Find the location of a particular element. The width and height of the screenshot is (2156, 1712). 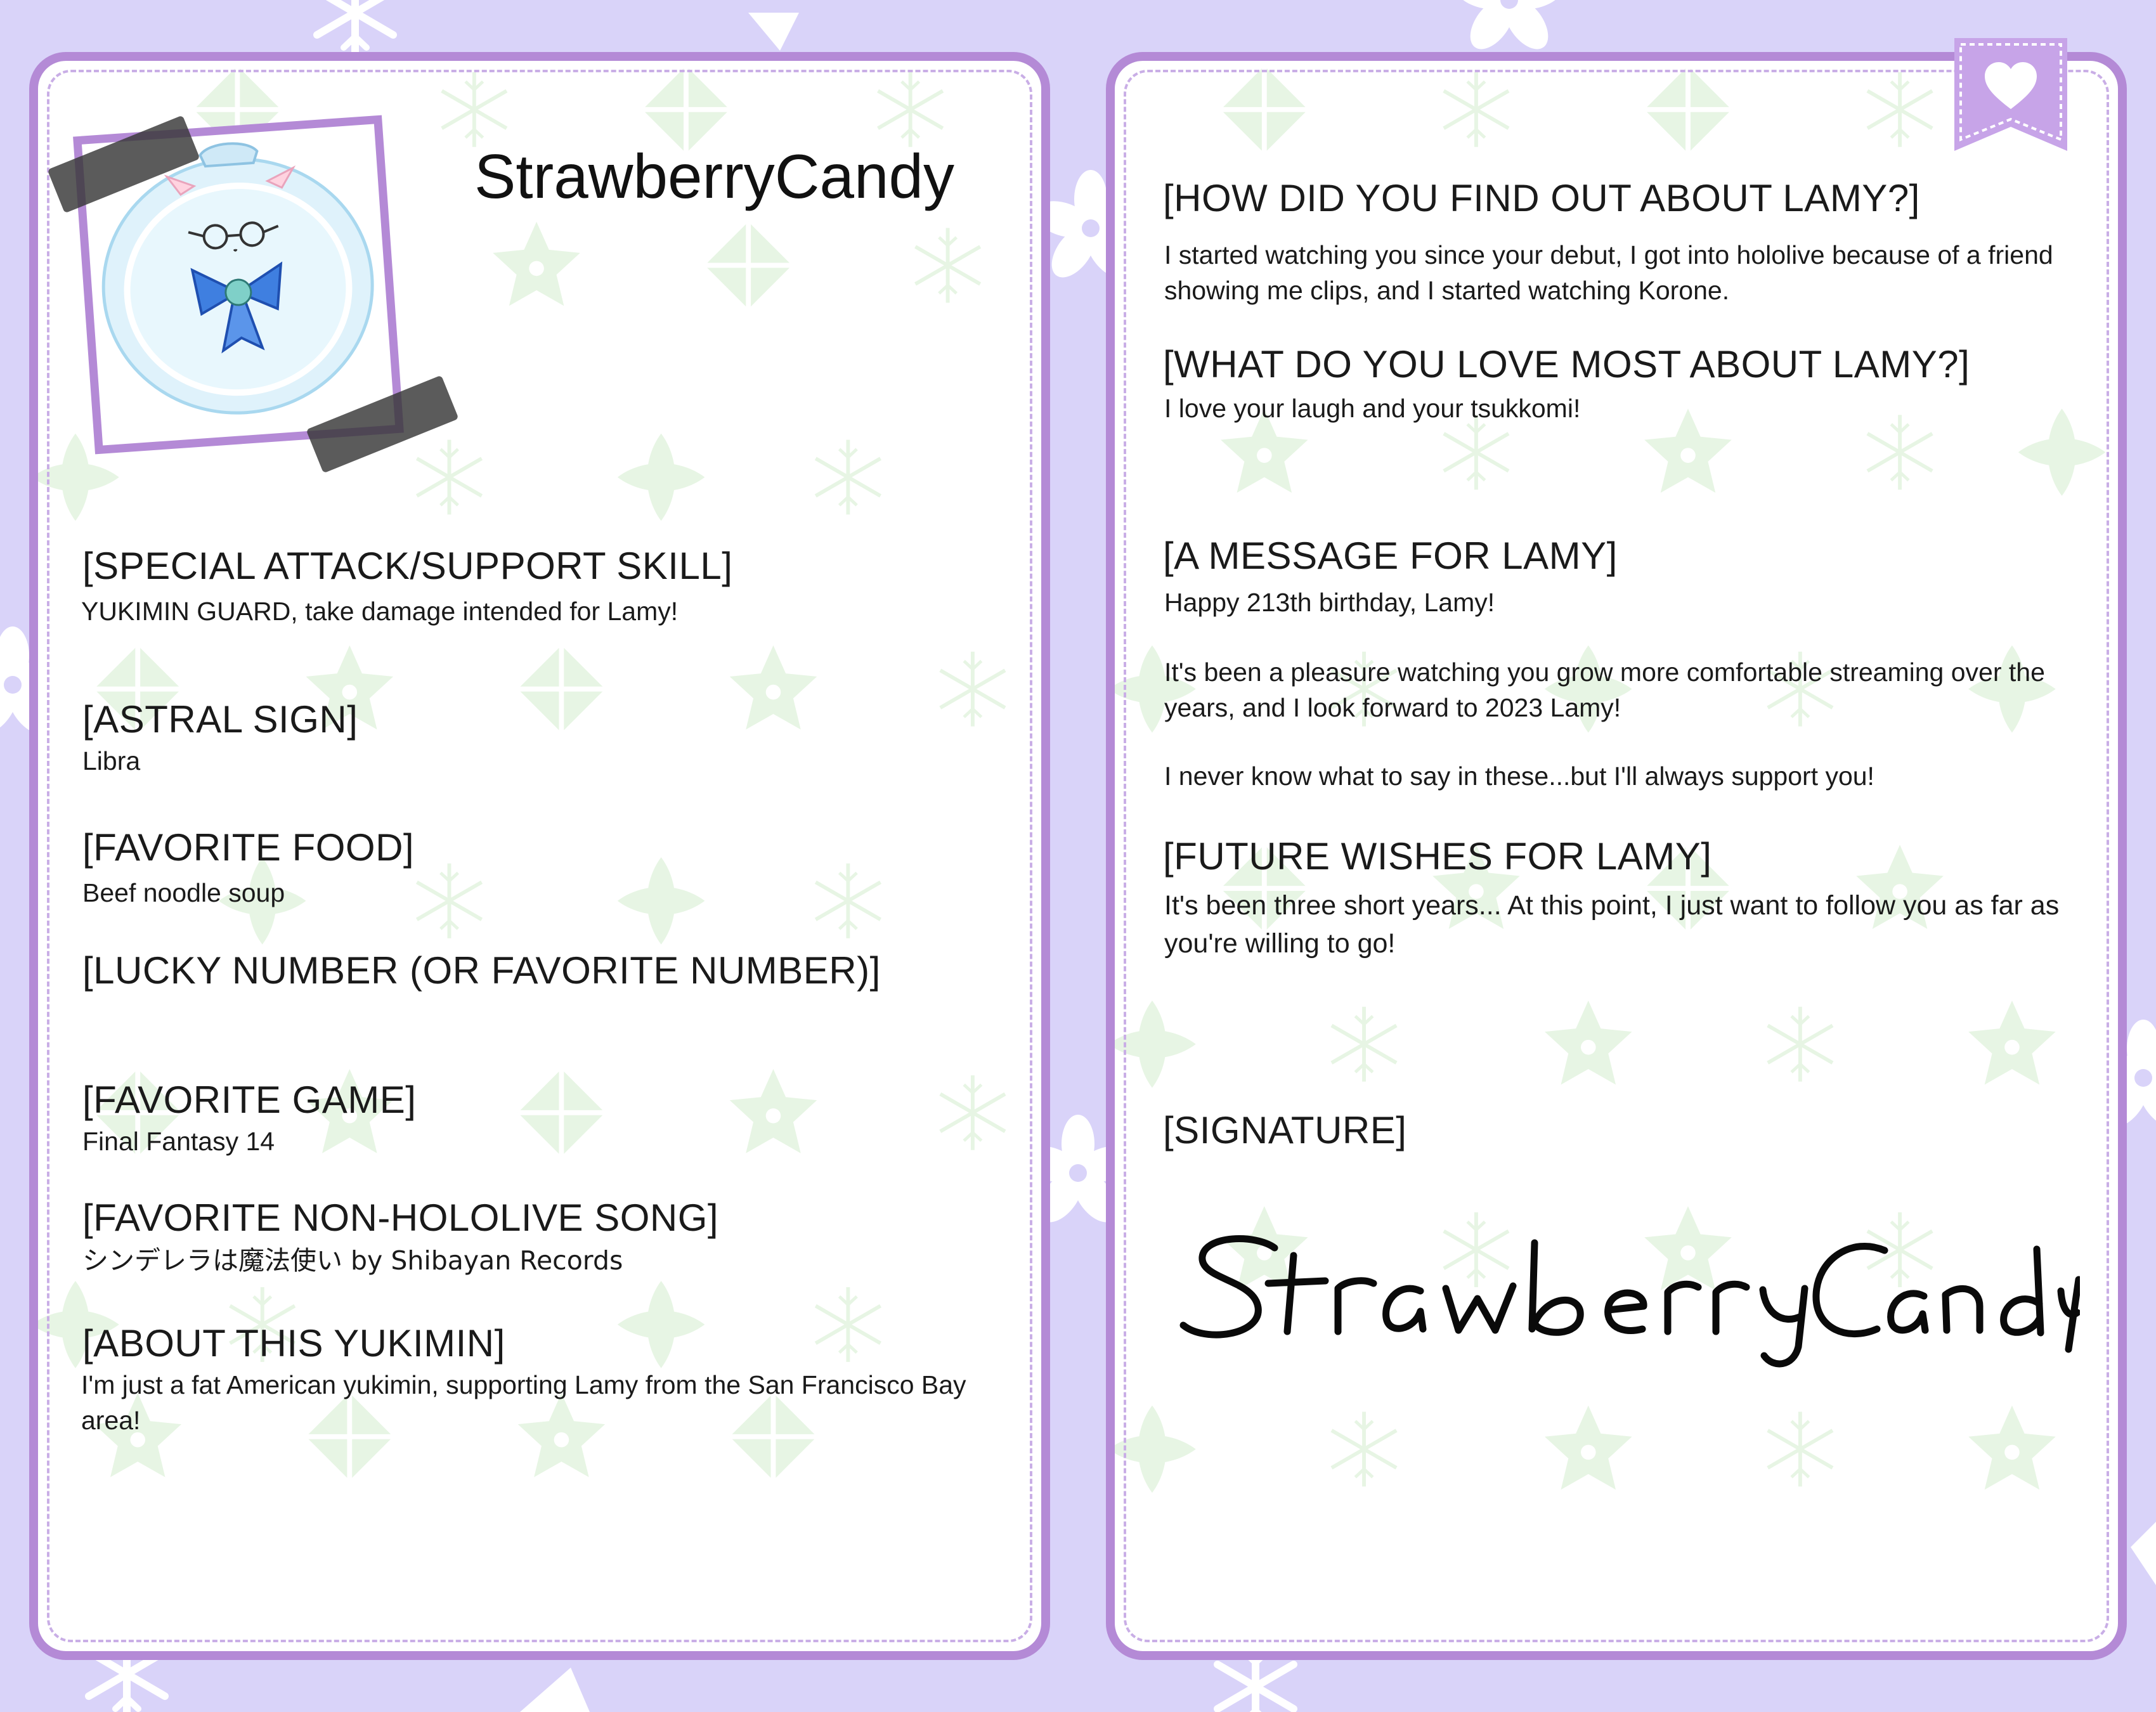

section-body-favorite-game: Final Fantasy 14 is located at coordinates (178, 1141).